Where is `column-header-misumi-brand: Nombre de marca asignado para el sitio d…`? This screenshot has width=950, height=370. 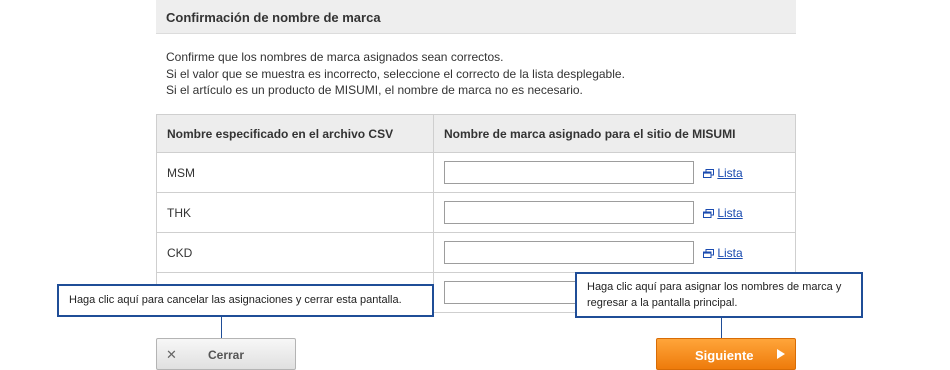
column-header-misumi-brand: Nombre de marca asignado para el sitio d… is located at coordinates (614, 133).